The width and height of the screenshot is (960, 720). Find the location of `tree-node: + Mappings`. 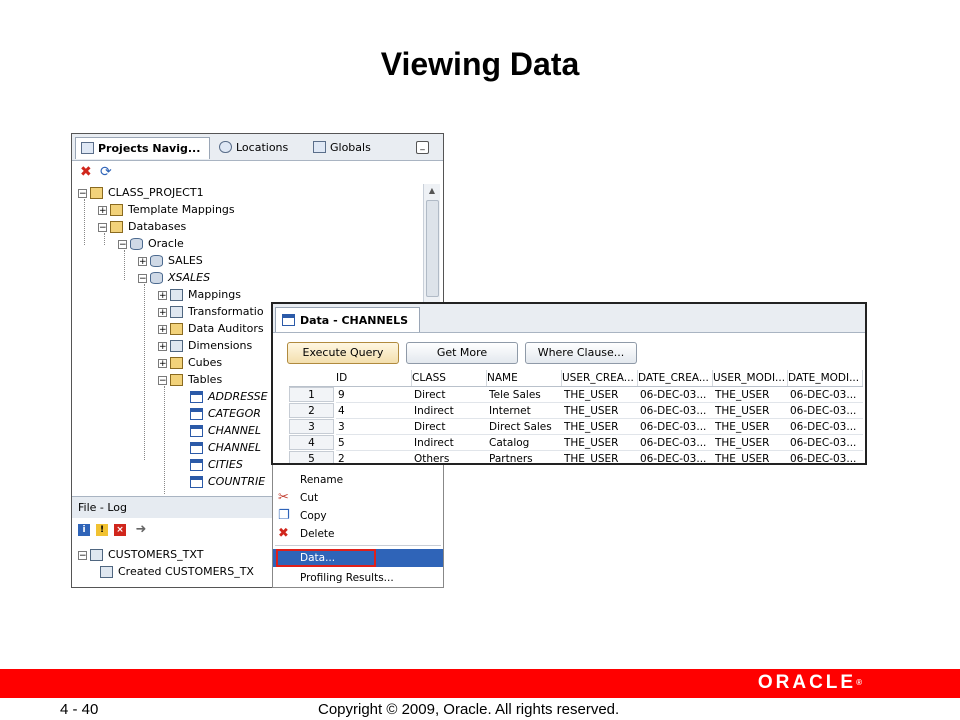

tree-node: + Mappings is located at coordinates (199, 294).